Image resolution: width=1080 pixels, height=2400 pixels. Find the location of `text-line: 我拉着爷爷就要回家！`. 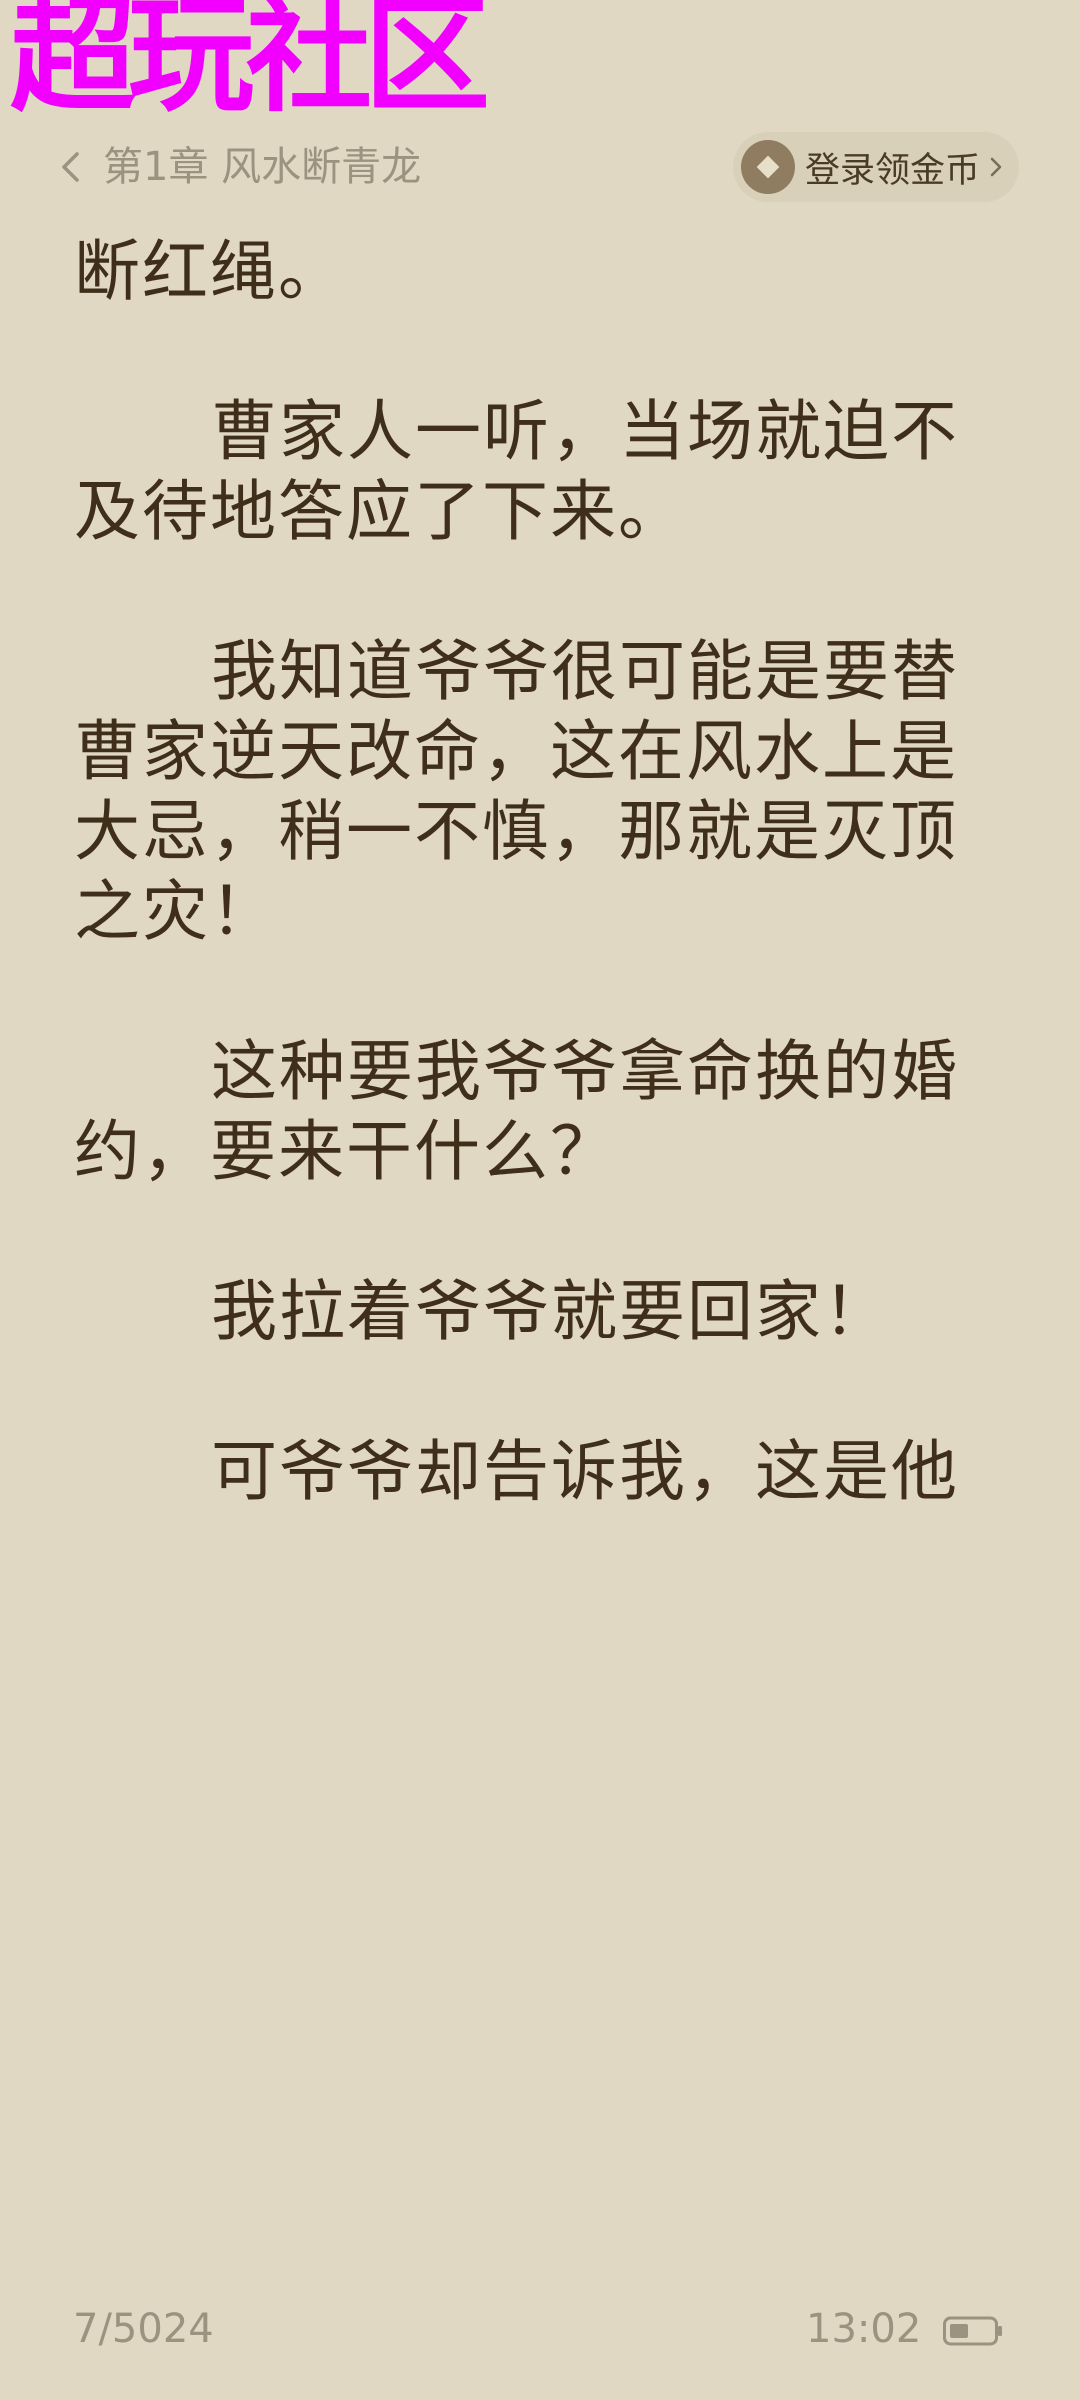

text-line: 我拉着爷爷就要回家！ is located at coordinates (551, 1311).